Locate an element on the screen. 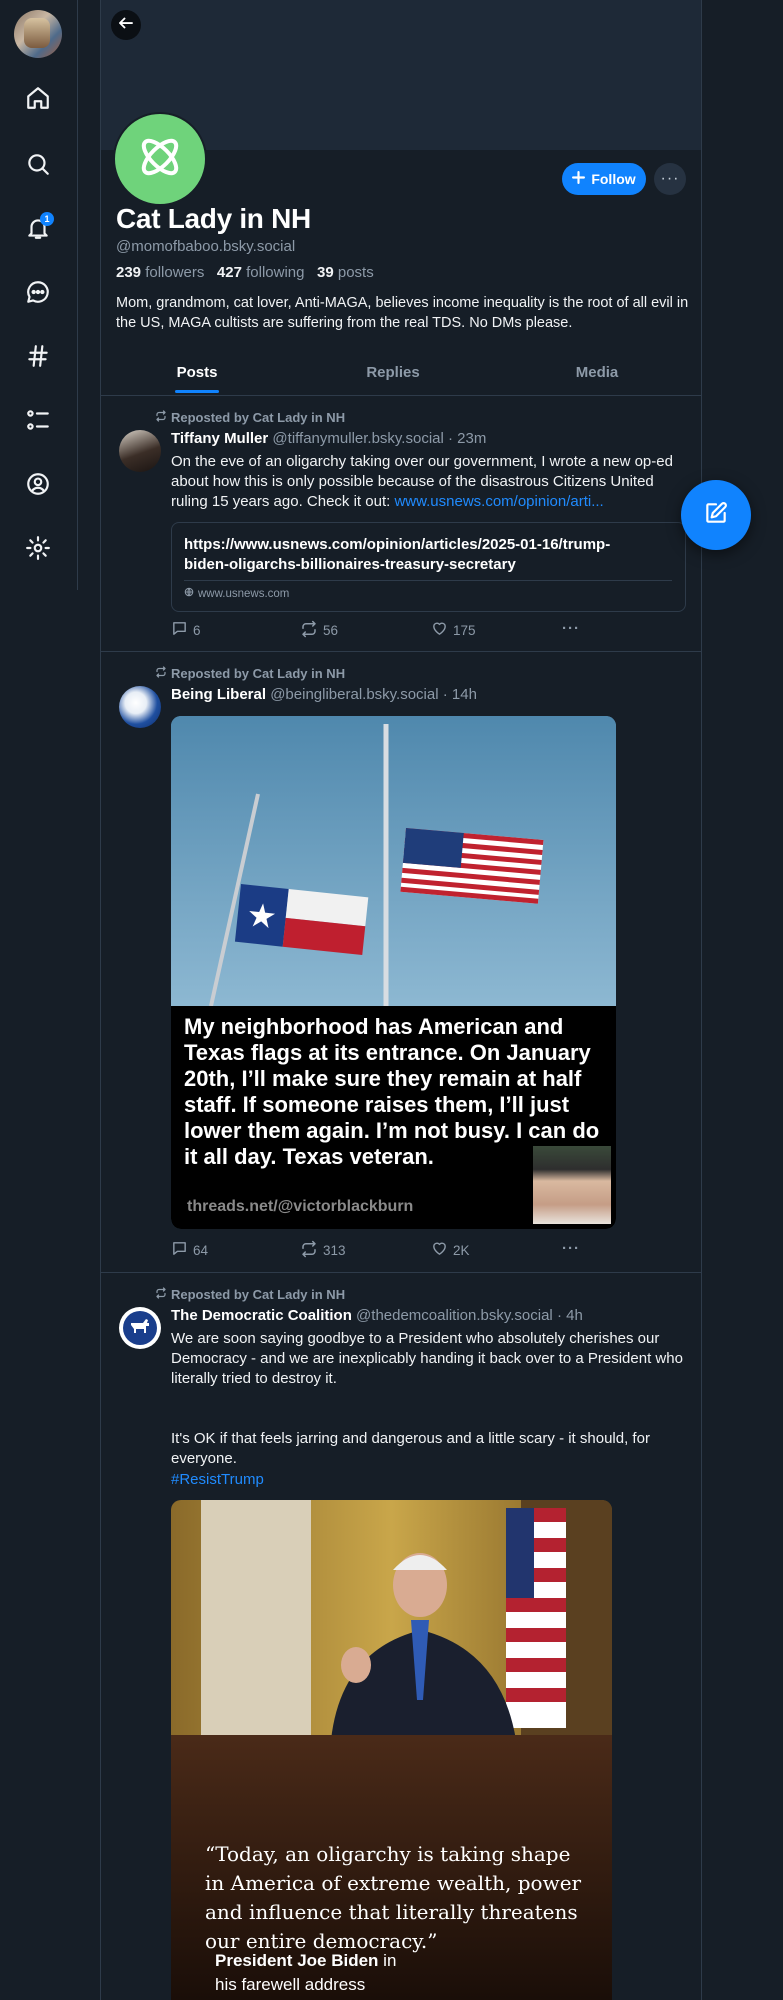 The height and width of the screenshot is (2000, 783). like-button: 175 is located at coordinates (453, 630).